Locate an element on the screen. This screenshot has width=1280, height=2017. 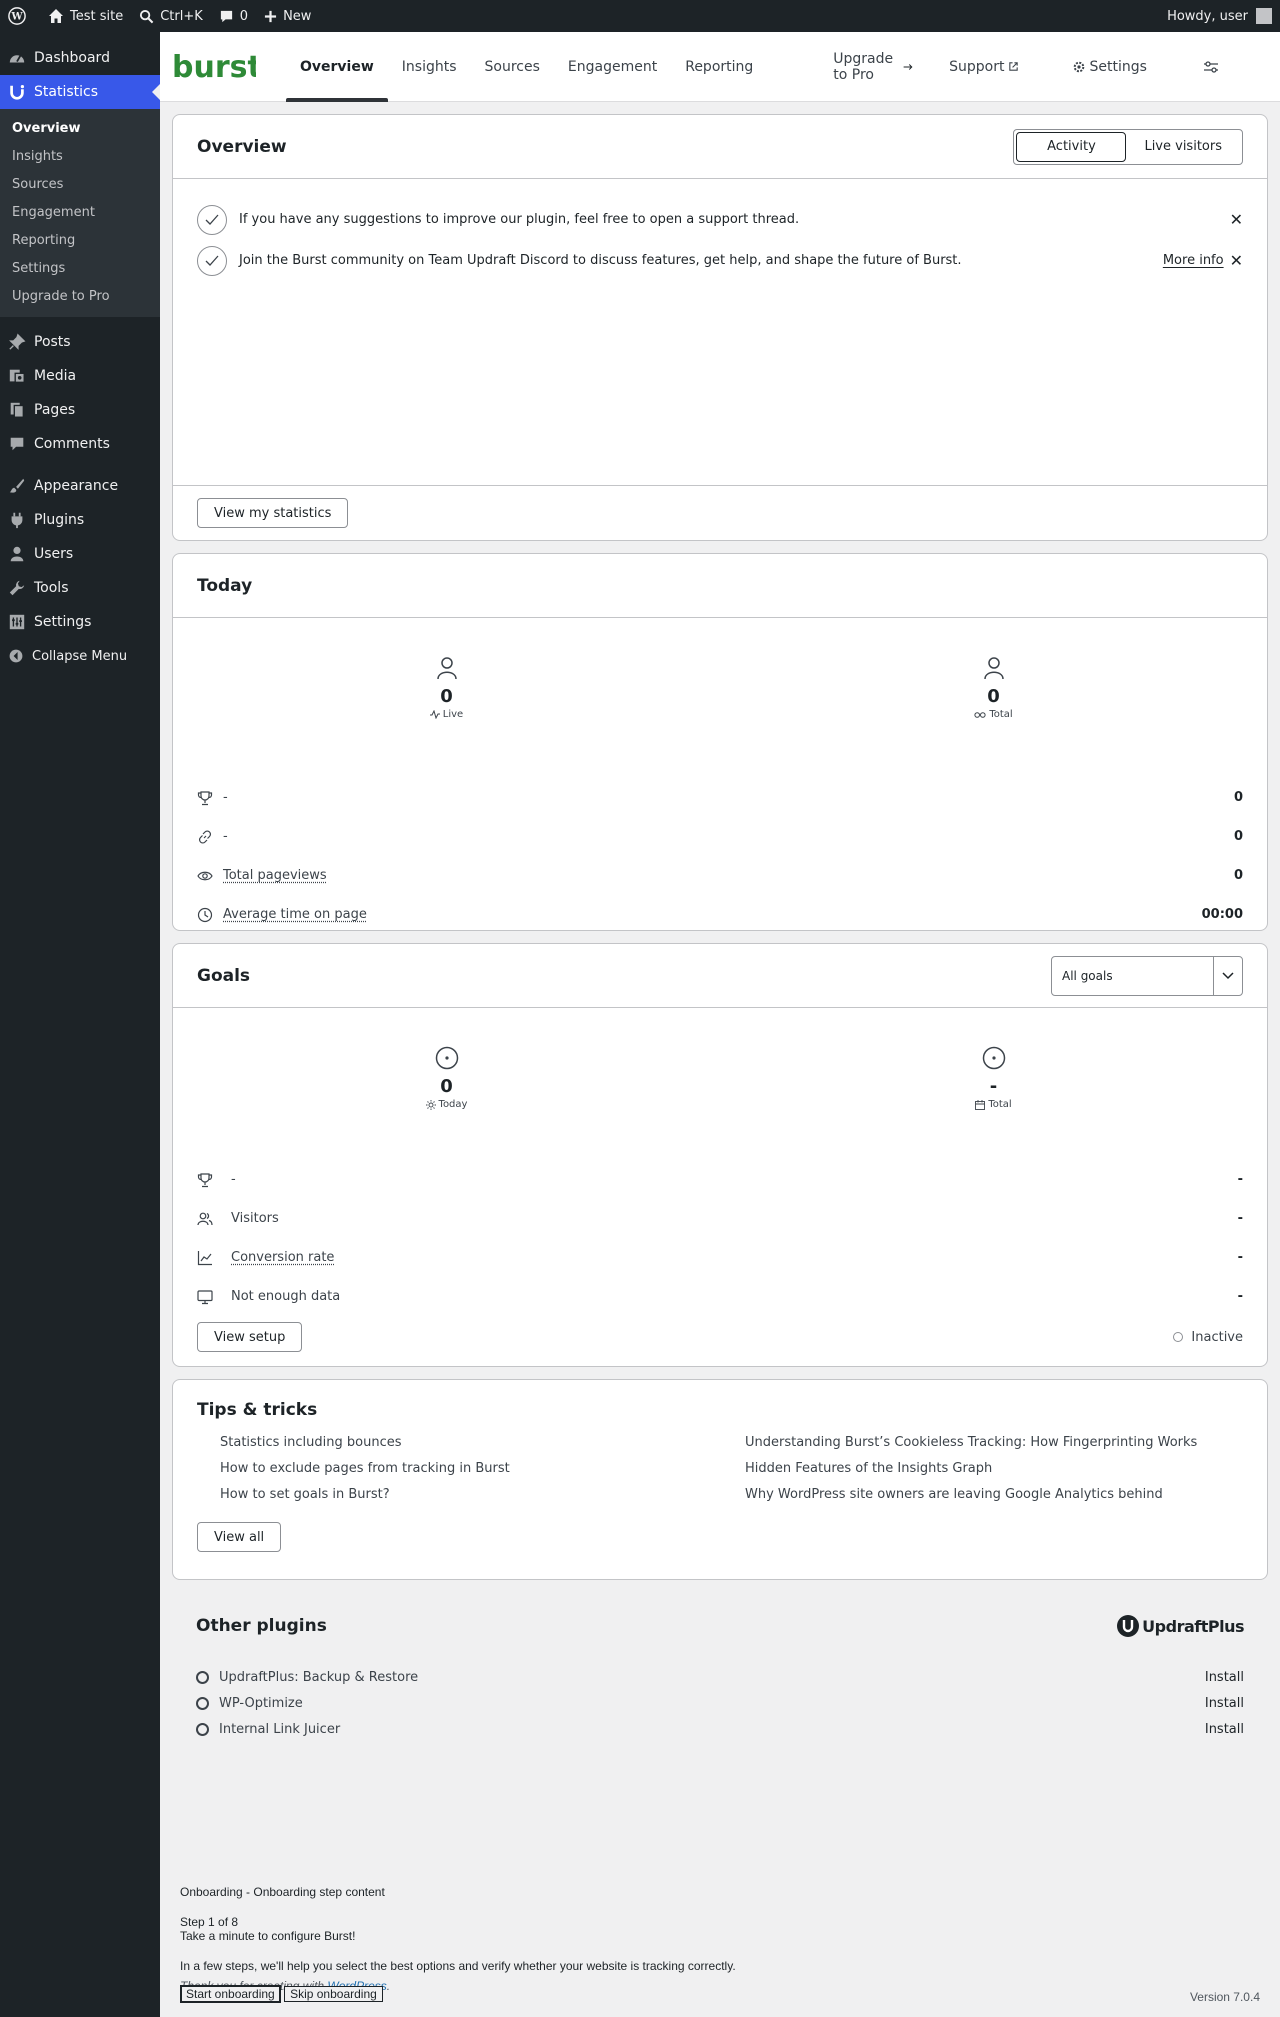
view-setup-button: View setup is located at coordinates (249, 1337).